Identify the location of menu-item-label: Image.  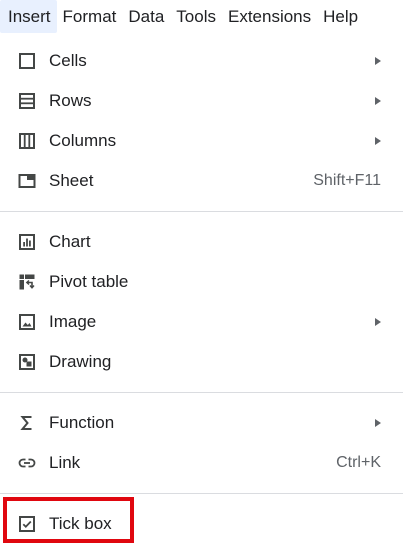
(73, 321).